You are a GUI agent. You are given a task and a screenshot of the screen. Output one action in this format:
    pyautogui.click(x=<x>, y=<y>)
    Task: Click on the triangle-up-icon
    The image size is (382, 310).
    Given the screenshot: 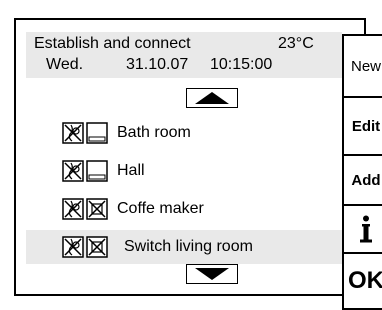 What is the action you would take?
    pyautogui.click(x=212, y=98)
    